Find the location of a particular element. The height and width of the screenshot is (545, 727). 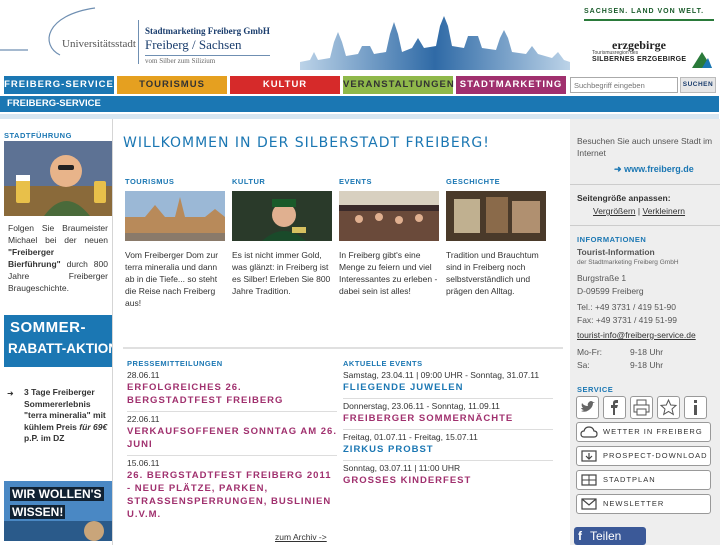

info-subtitle: der Stadtmarketing Freiberg GmbH is located at coordinates (628, 262).